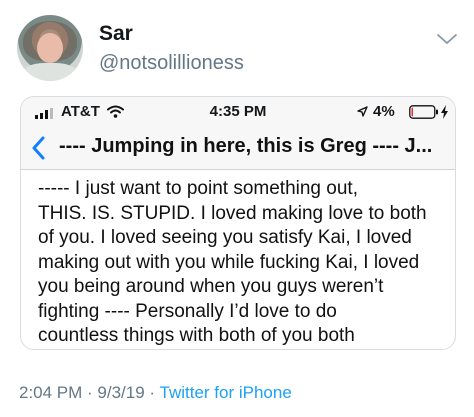  I want to click on avatar-face, so click(50, 48).